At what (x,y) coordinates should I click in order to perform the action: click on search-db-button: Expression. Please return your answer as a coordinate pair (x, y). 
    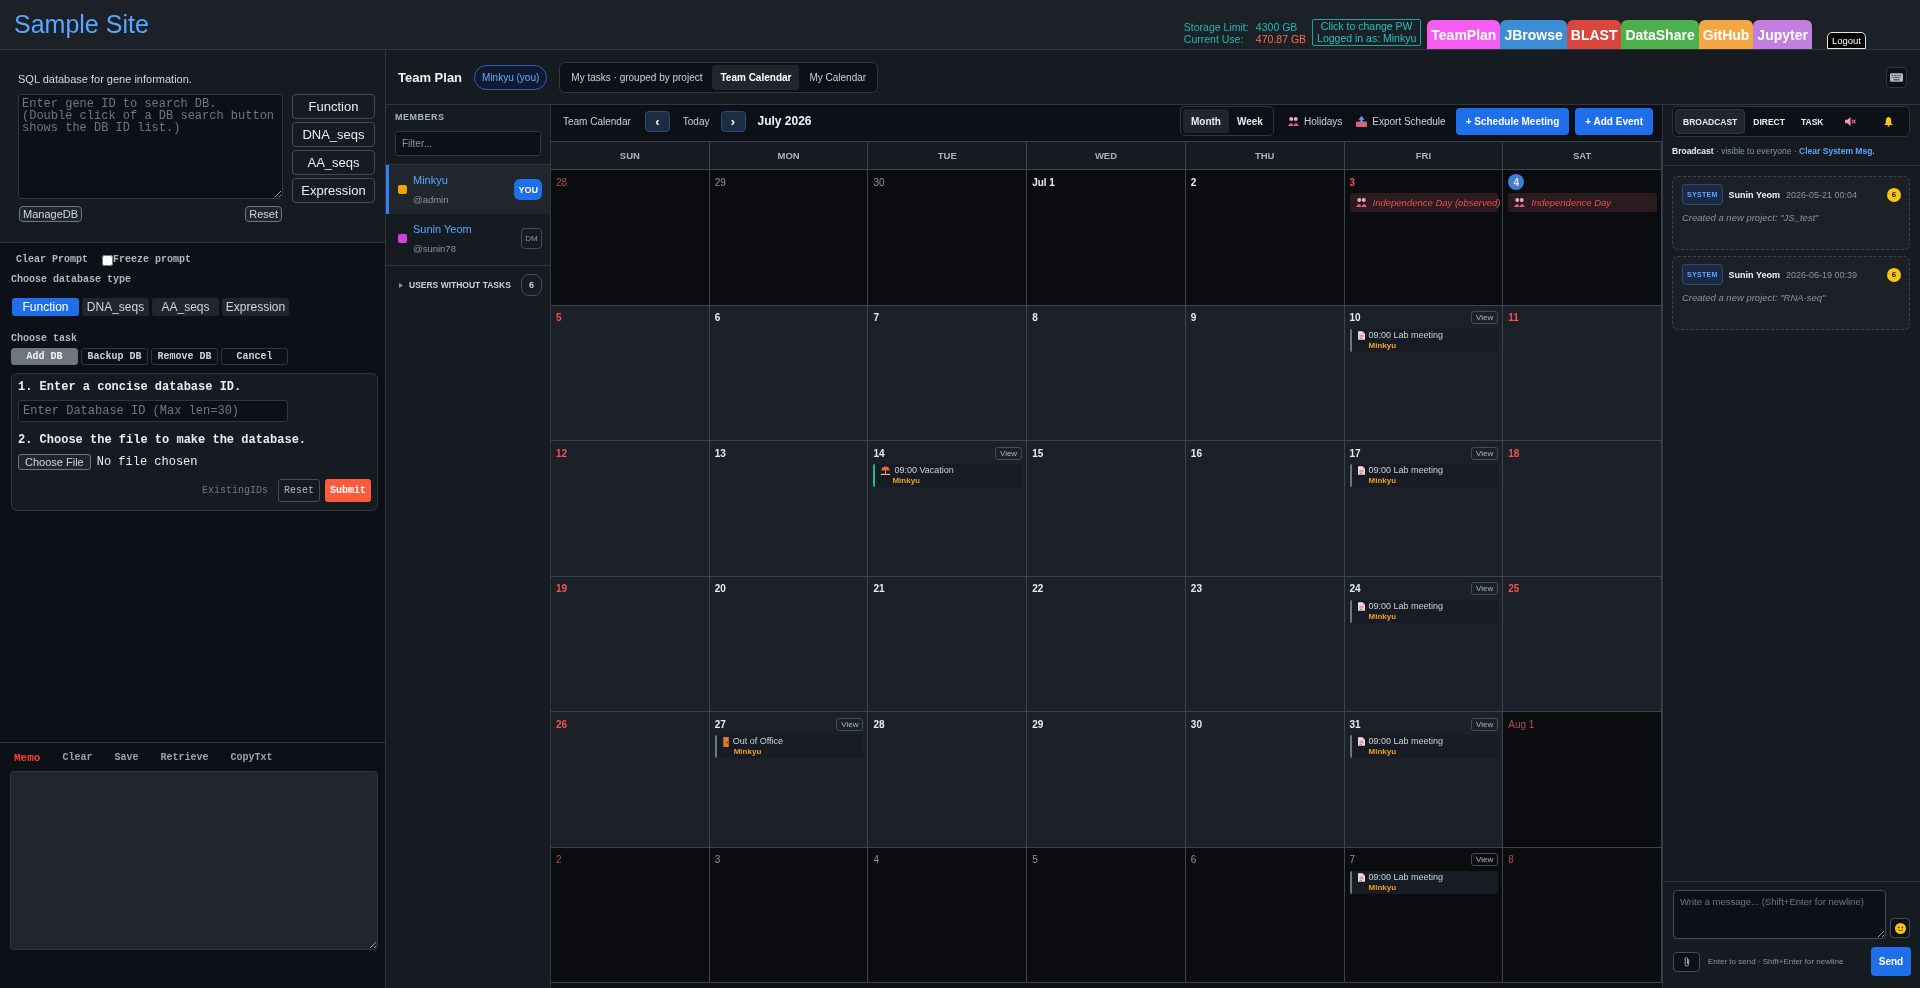
    Looking at the image, I should click on (333, 190).